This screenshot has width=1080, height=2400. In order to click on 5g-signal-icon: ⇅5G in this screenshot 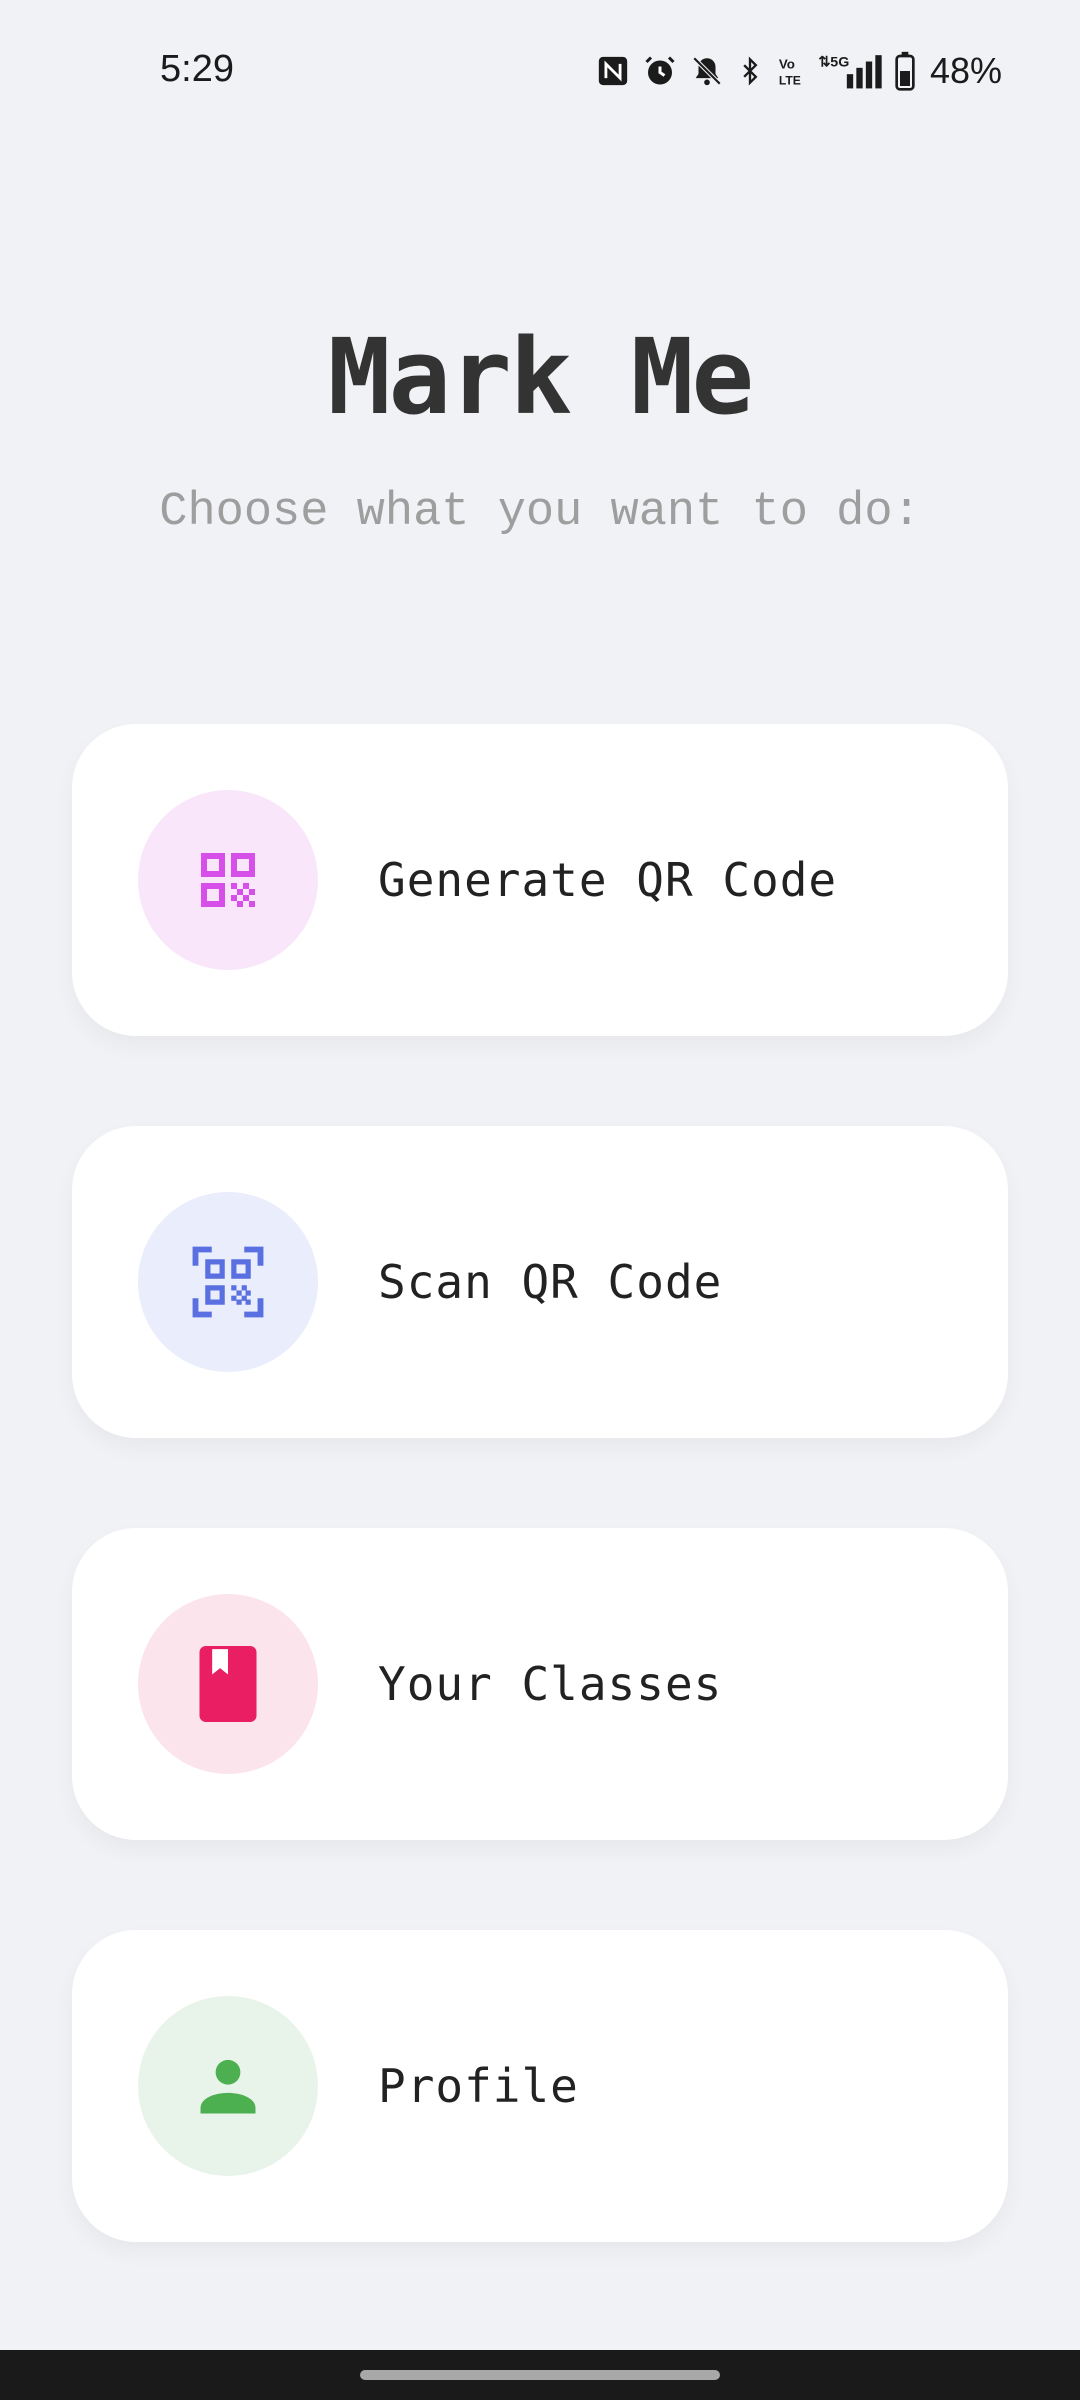, I will do `click(850, 71)`.